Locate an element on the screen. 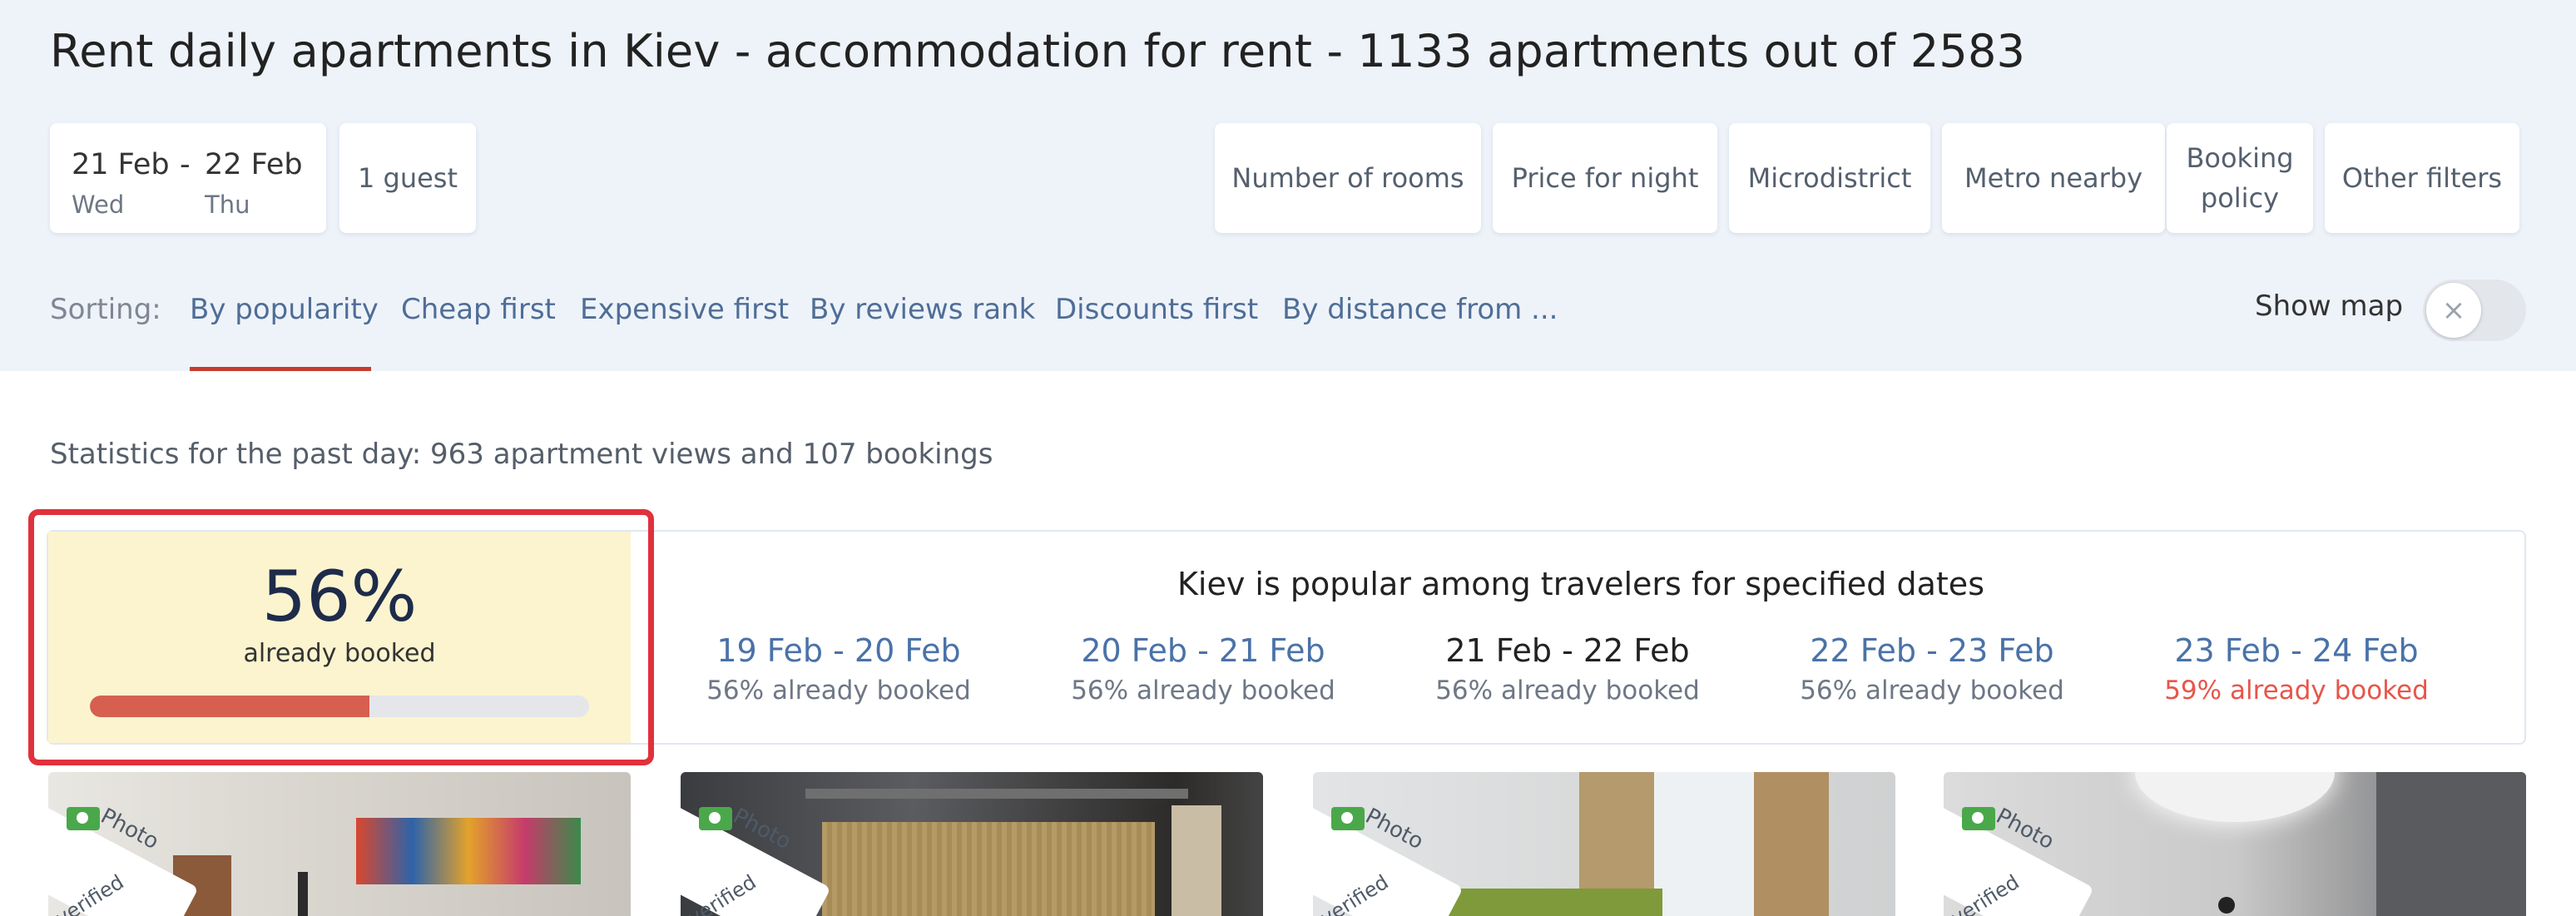 The image size is (2576, 916). filter-other-label: Other filters is located at coordinates (2422, 178).